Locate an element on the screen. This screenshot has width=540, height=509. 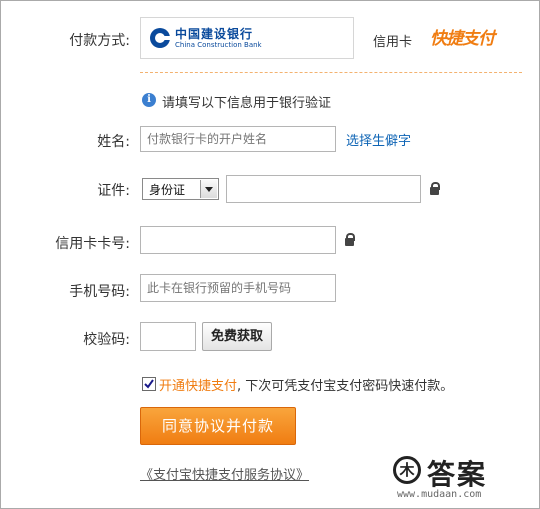
watermark: 木 答案 www.mudaan.com is located at coordinates (458, 479).